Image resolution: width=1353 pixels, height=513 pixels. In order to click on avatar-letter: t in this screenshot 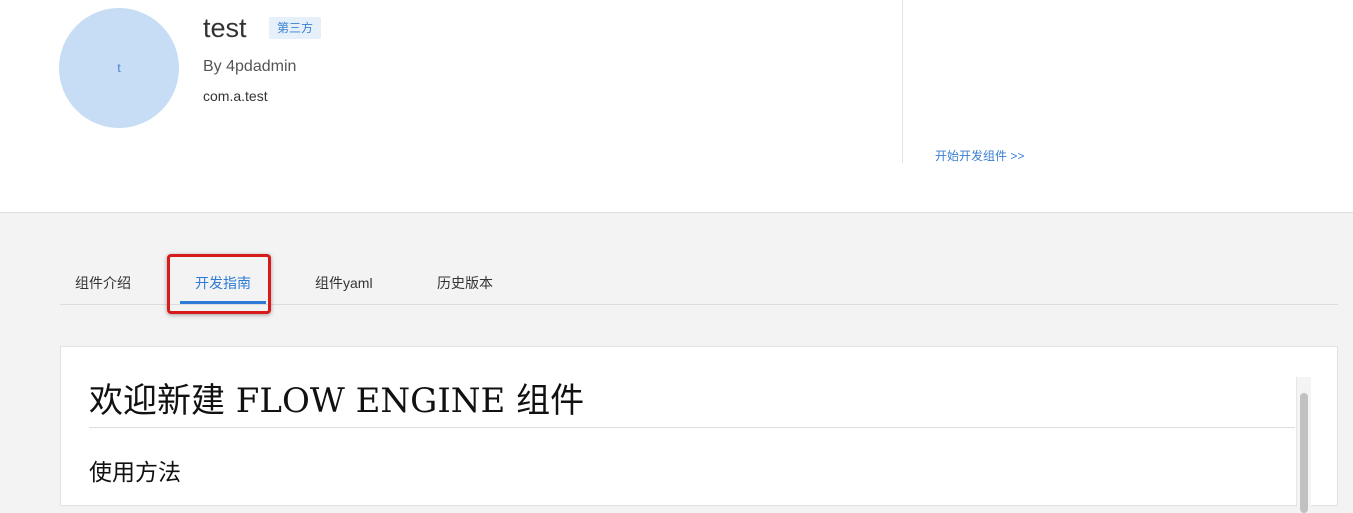, I will do `click(119, 68)`.